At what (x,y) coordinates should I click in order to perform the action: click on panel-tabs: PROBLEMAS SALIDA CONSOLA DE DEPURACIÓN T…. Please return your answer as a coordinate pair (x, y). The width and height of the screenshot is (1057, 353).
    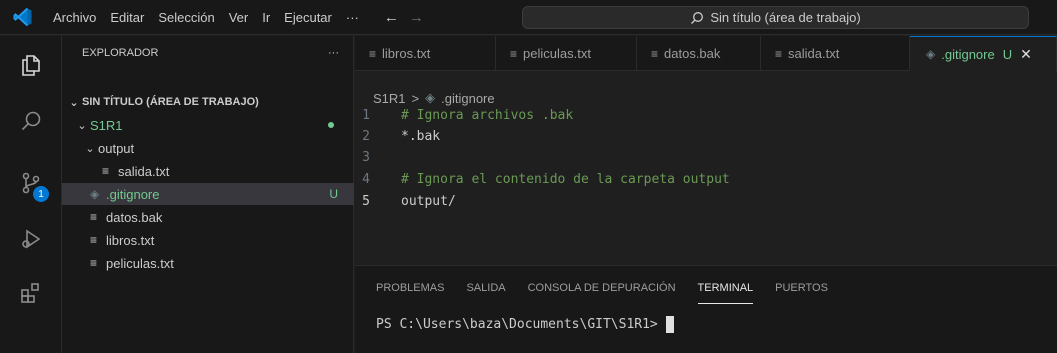
    Looking at the image, I should click on (591, 292).